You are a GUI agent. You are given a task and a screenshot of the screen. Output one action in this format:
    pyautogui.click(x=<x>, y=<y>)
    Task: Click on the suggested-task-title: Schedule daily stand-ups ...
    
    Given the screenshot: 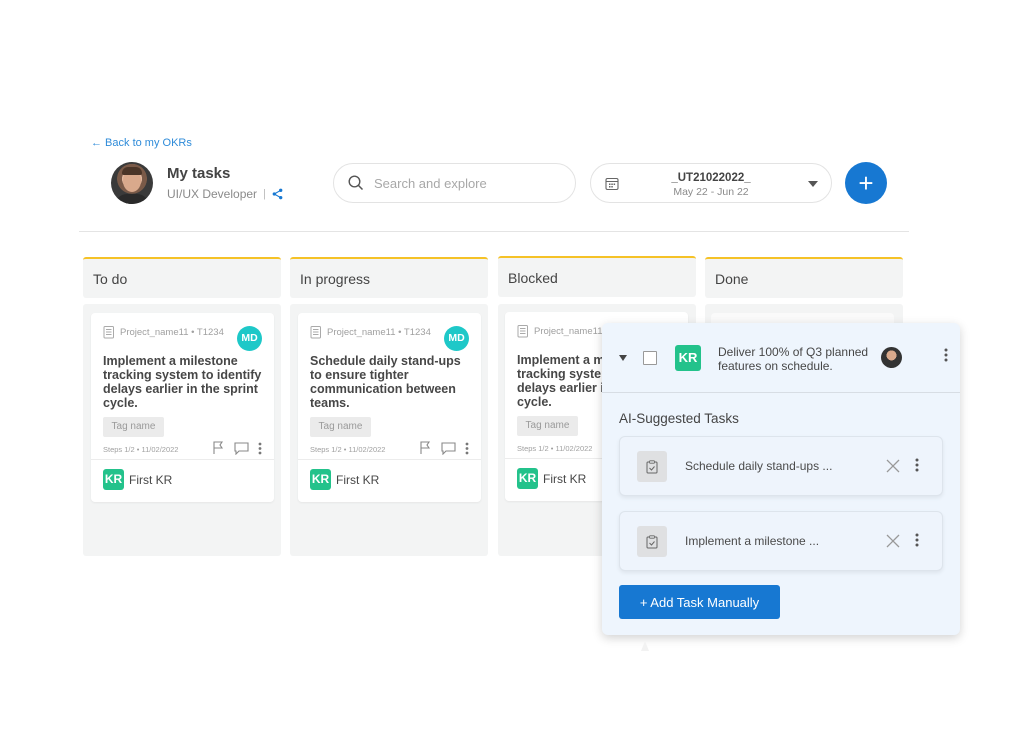 What is the action you would take?
    pyautogui.click(x=759, y=466)
    